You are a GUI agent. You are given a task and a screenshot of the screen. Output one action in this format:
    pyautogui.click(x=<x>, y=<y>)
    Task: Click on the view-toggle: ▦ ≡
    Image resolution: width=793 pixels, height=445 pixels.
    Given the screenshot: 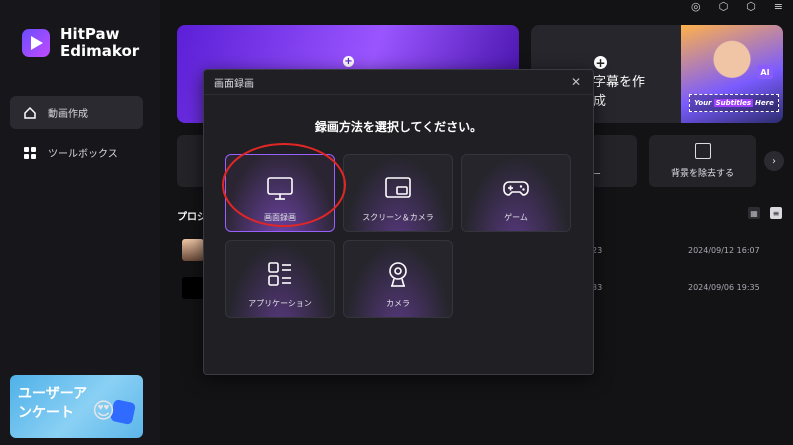 What is the action you would take?
    pyautogui.click(x=765, y=213)
    